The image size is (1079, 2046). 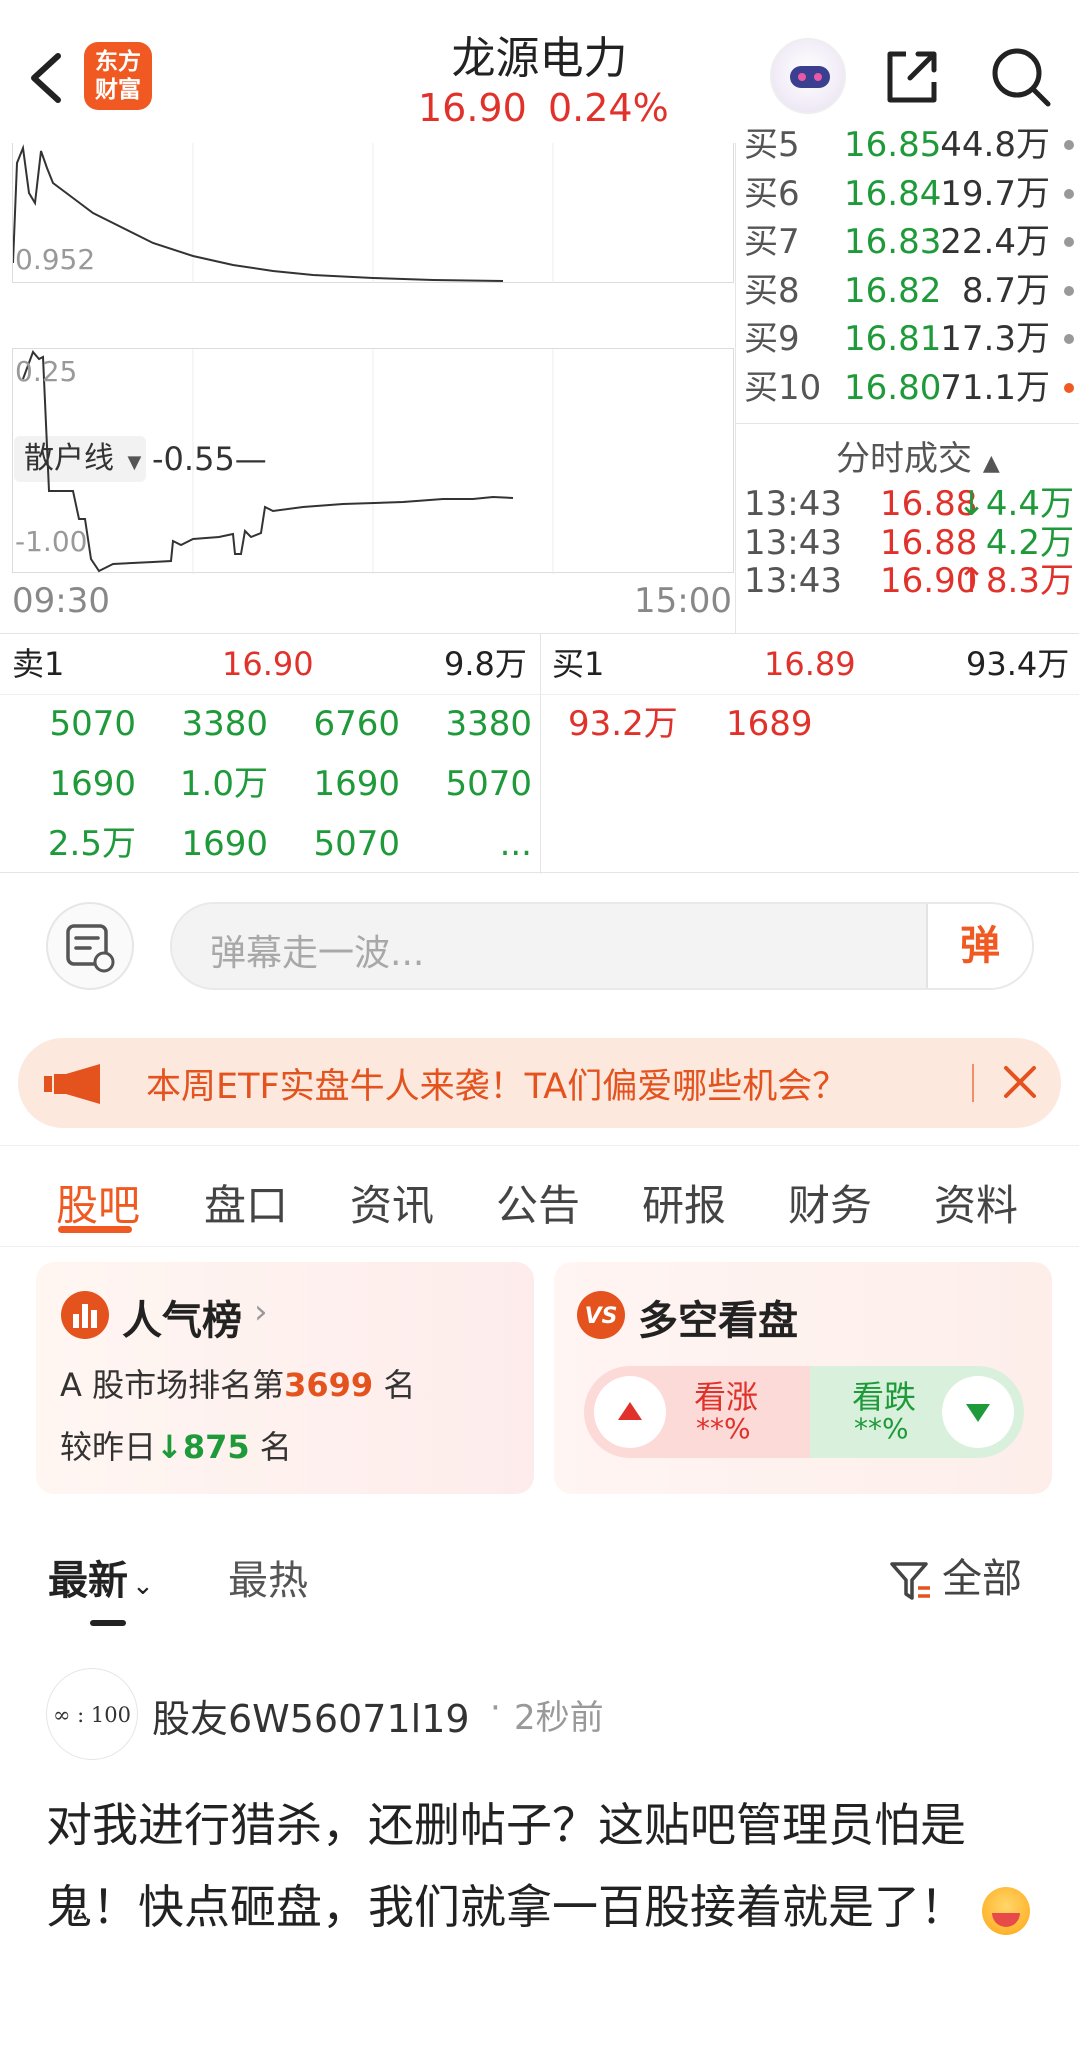 What do you see at coordinates (472, 108) in the screenshot?
I see `stock-price: 16.90` at bounding box center [472, 108].